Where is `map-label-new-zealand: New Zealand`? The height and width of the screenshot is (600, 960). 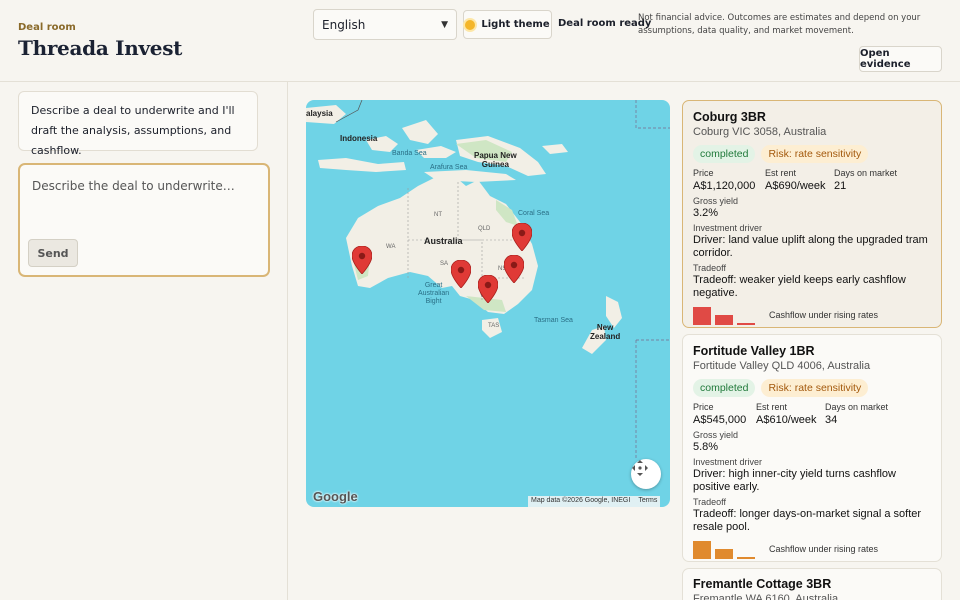 map-label-new-zealand: New Zealand is located at coordinates (605, 332).